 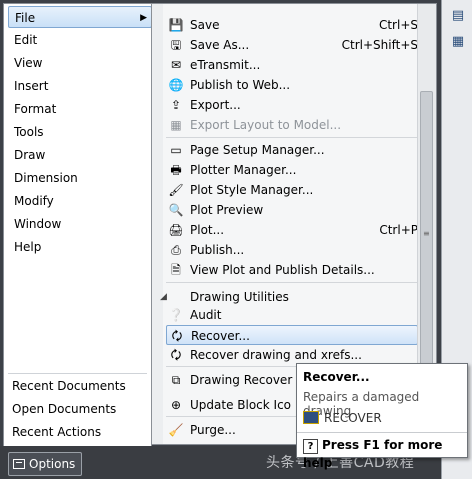 I want to click on menu-item-insert: Insert, so click(x=77, y=86).